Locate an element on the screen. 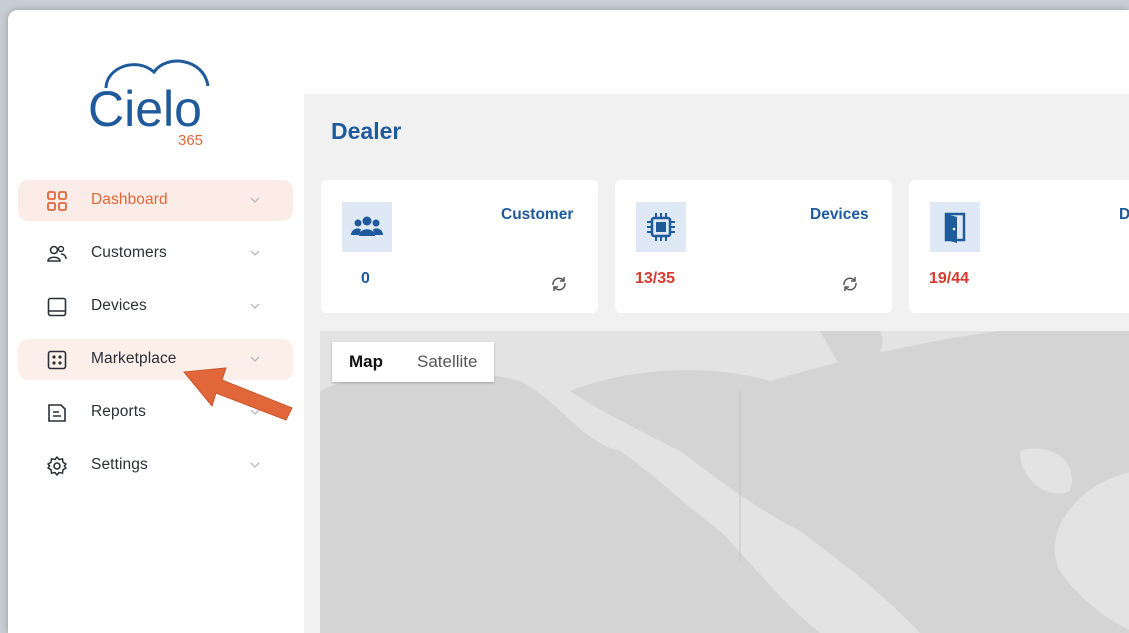  sidebar-item-settings: Settings is located at coordinates (155, 465).